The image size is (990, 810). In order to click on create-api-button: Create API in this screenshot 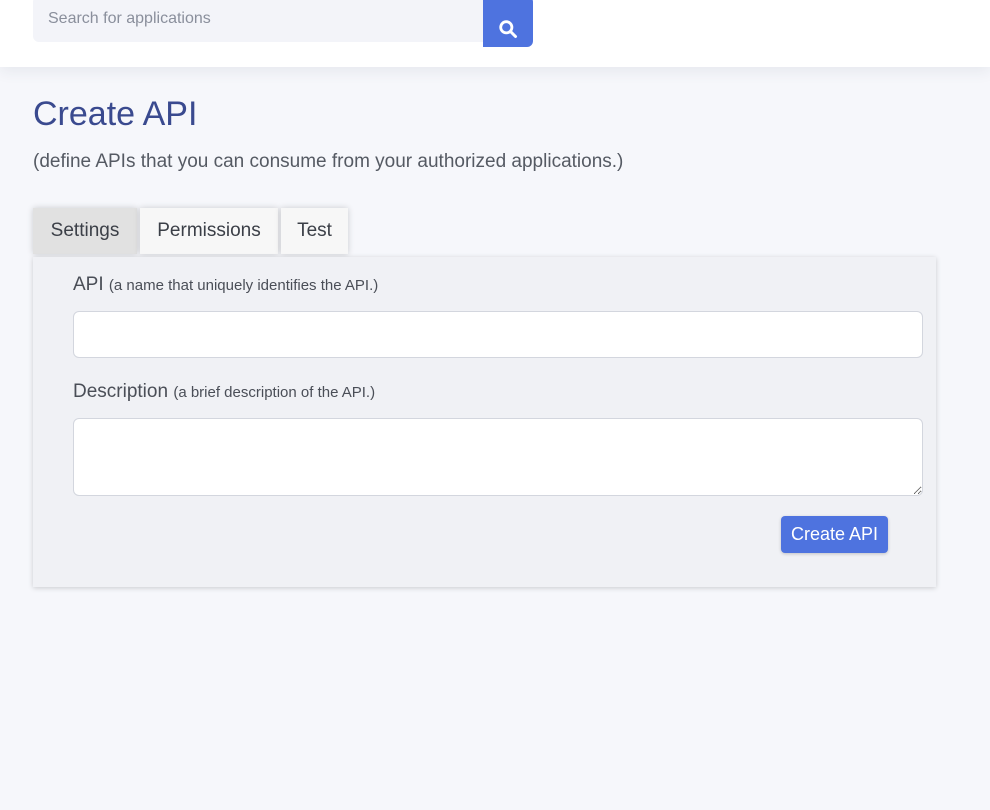, I will do `click(834, 534)`.